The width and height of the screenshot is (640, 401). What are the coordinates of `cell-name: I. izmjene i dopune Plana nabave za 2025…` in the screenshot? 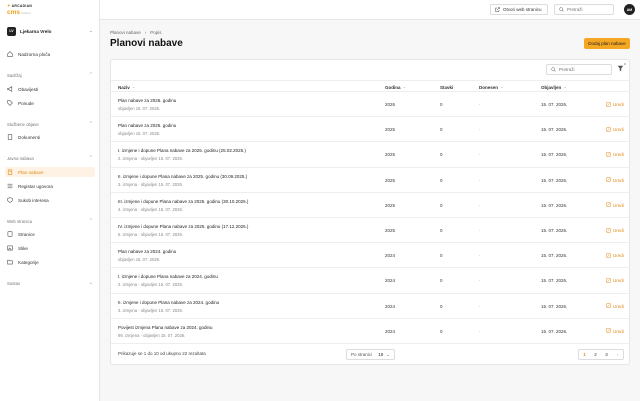 It's located at (182, 154).